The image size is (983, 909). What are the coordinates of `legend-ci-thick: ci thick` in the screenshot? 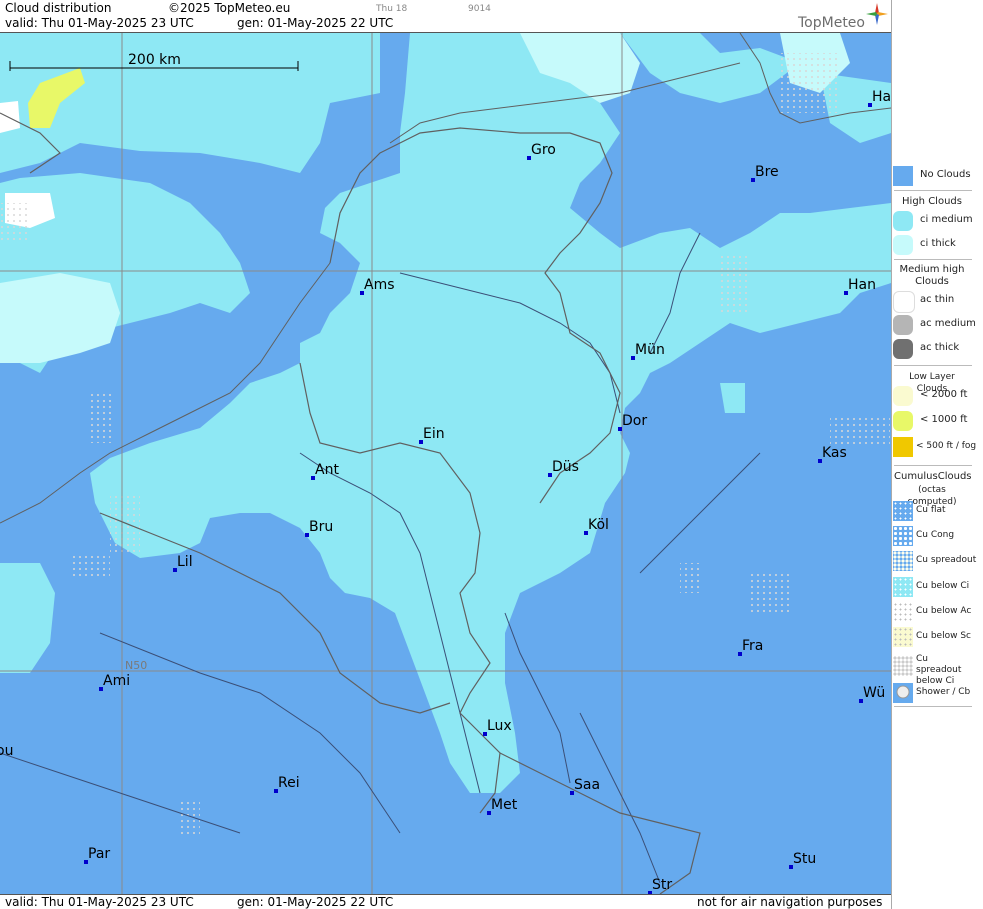 It's located at (937, 245).